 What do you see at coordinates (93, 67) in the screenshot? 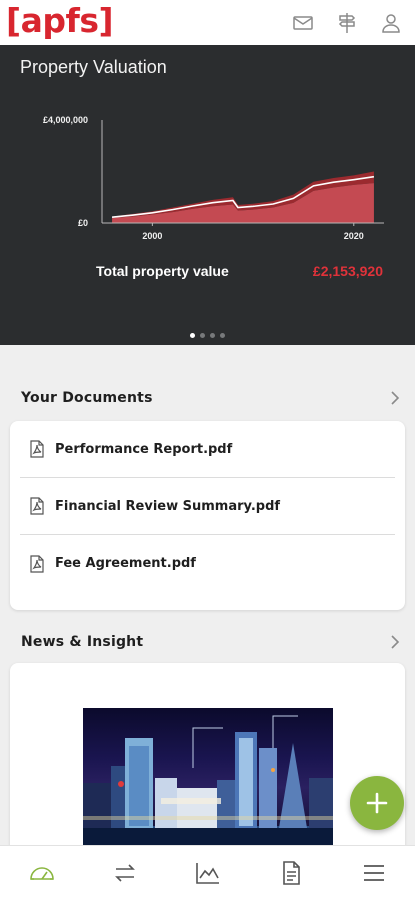
I see `valuation-title: Property Valuation` at bounding box center [93, 67].